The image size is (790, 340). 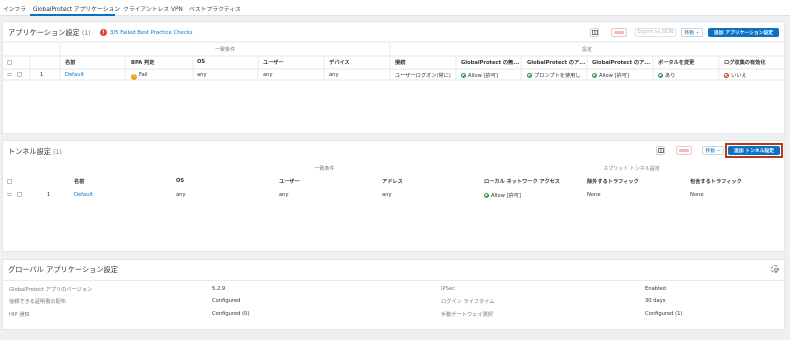 I want to click on tunnel-row-local-access: Allow [許可], so click(x=532, y=195).